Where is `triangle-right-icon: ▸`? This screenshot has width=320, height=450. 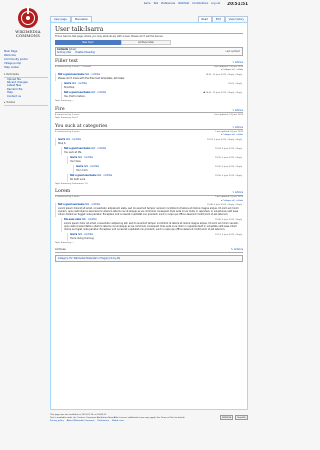 triangle-right-icon: ▸ is located at coordinates (5, 103).